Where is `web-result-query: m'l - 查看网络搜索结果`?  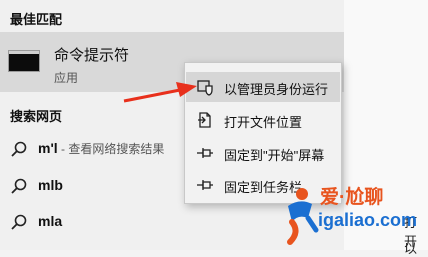
web-result-query: m'l - 查看网络搜索结果 is located at coordinates (101, 148).